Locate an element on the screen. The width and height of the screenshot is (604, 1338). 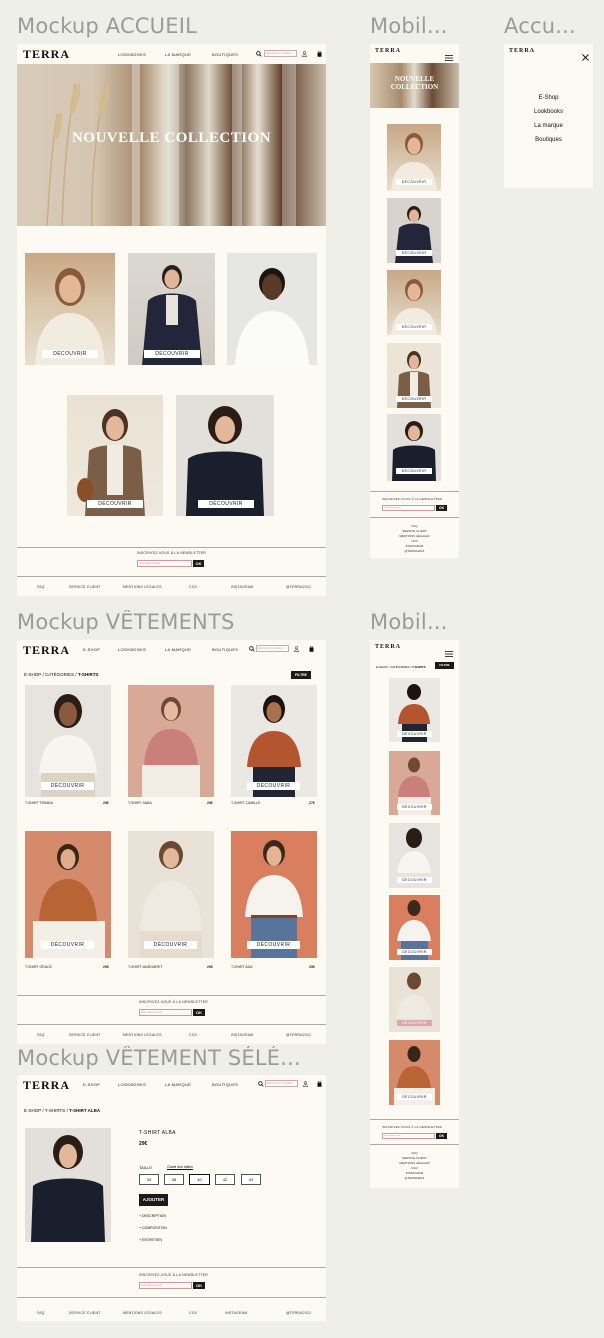
discover-button-hover: DÉCOUVRIR is located at coordinates (414, 1023).